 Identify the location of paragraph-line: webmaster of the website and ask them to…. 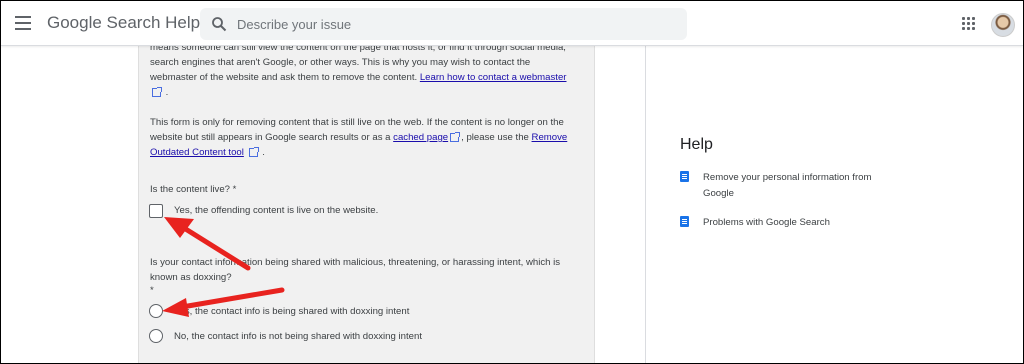
(366, 77).